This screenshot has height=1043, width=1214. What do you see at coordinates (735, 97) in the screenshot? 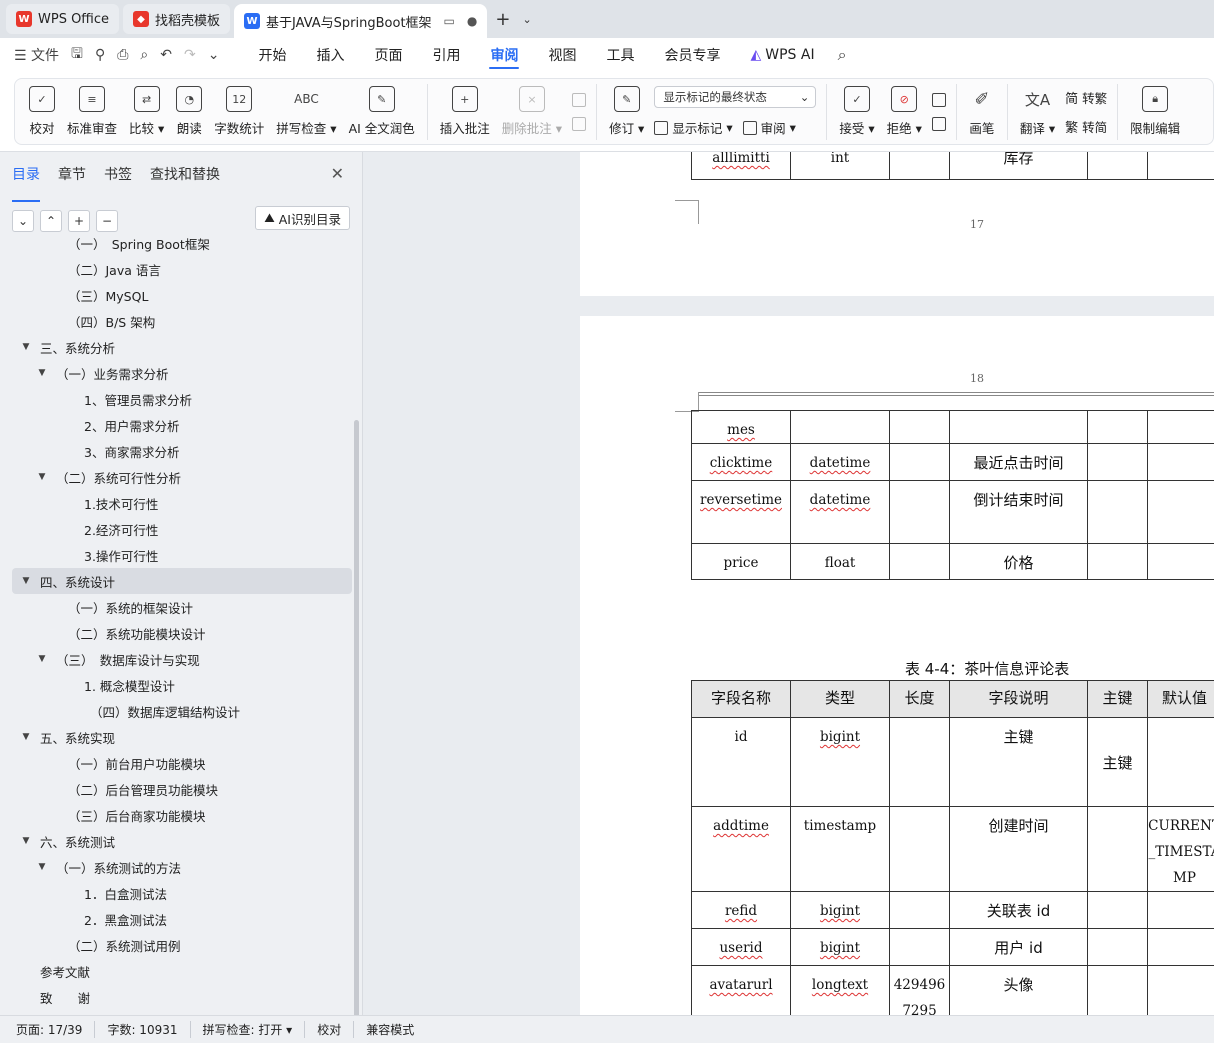
I see `markup-state-select: 显示标记的最终状态 ⌄` at bounding box center [735, 97].